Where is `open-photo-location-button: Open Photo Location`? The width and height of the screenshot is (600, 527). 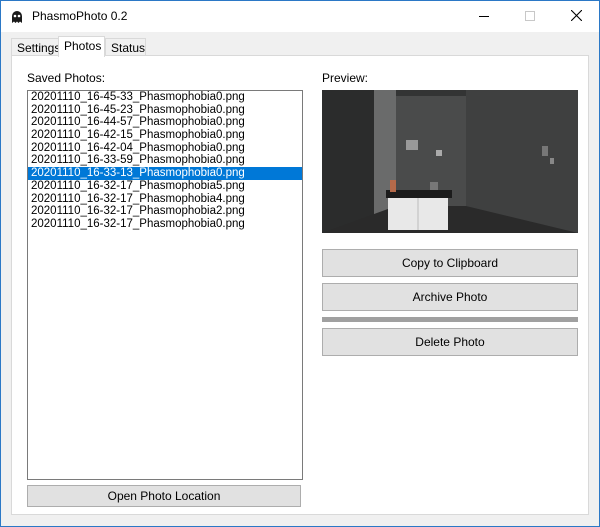 open-photo-location-button: Open Photo Location is located at coordinates (164, 496).